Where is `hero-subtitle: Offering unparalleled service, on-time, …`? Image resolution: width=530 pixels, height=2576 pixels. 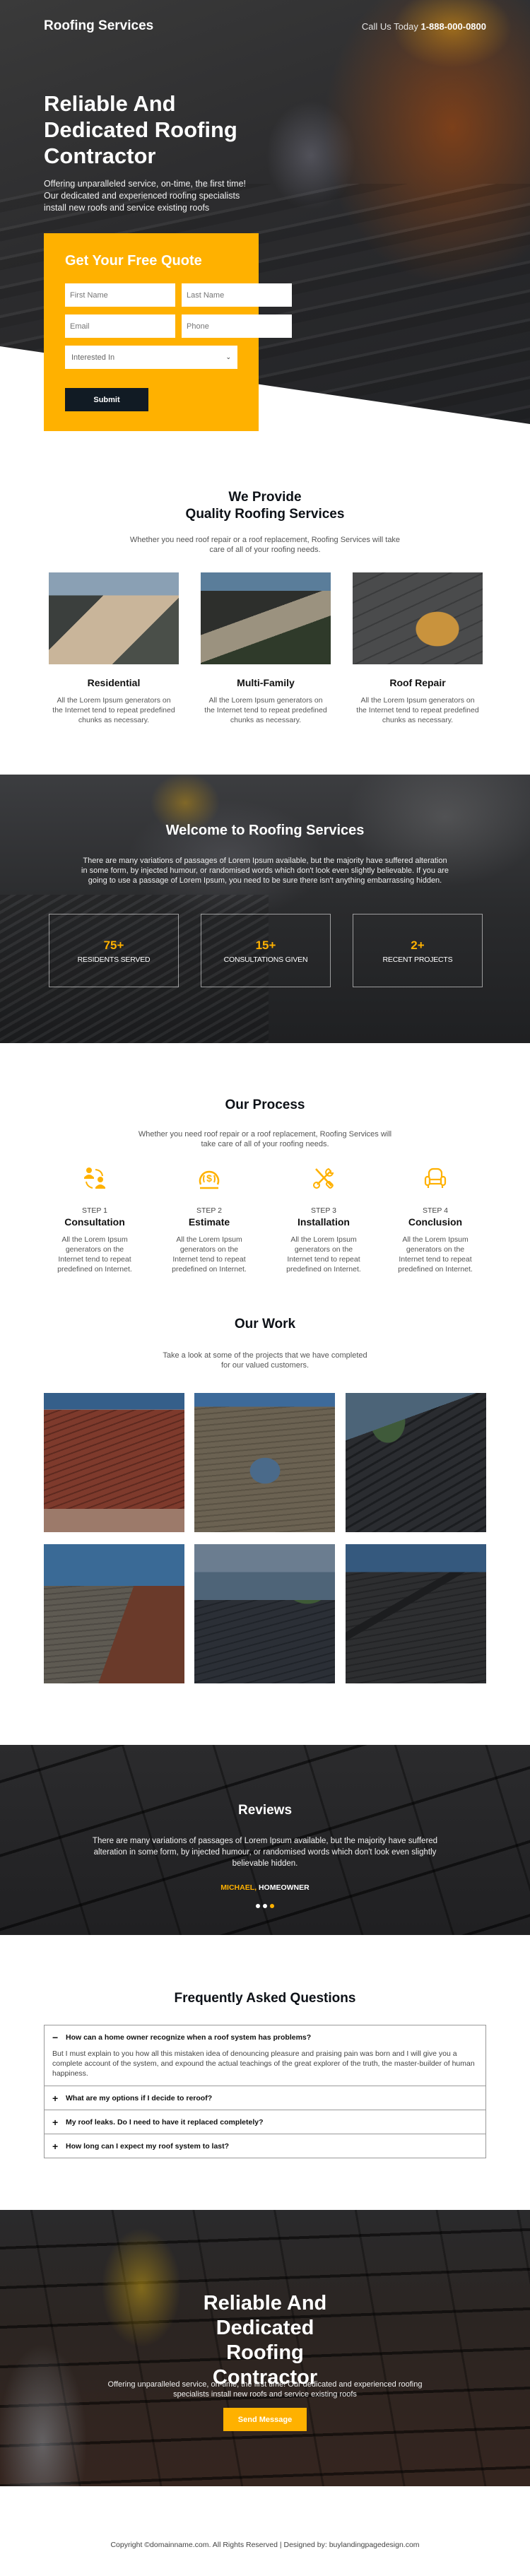 hero-subtitle: Offering unparalleled service, on-time, … is located at coordinates (145, 196).